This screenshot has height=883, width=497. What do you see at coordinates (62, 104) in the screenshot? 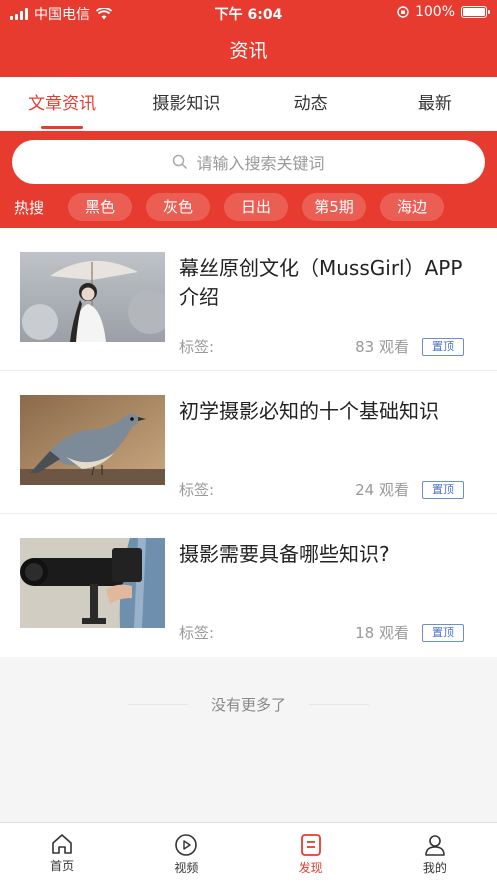
I see `tab-article-news: 文章资讯` at bounding box center [62, 104].